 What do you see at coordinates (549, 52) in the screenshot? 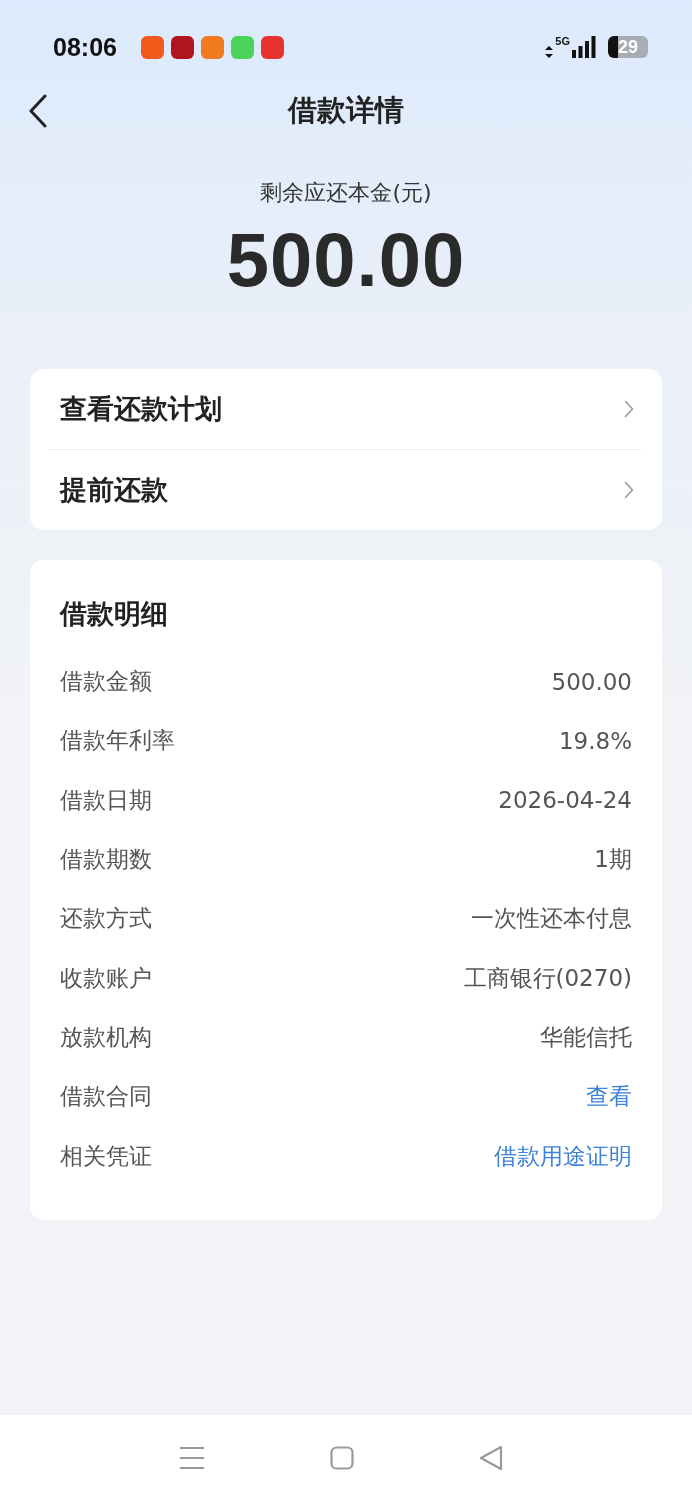
I see `data-arrows-icon` at bounding box center [549, 52].